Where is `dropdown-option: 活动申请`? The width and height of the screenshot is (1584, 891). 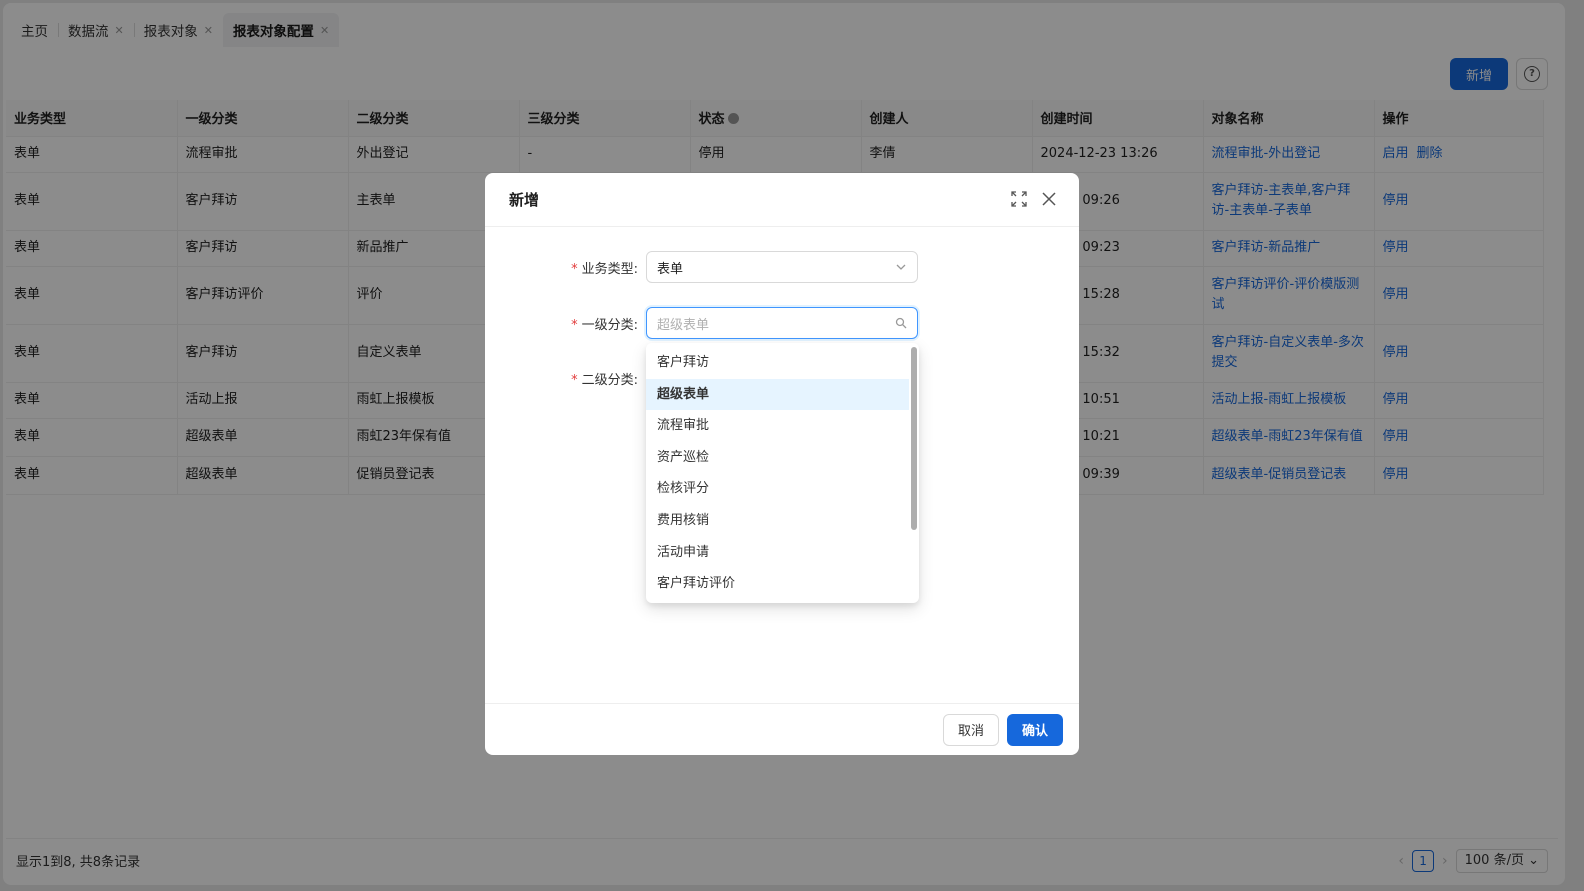
dropdown-option: 活动申请 is located at coordinates (777, 553).